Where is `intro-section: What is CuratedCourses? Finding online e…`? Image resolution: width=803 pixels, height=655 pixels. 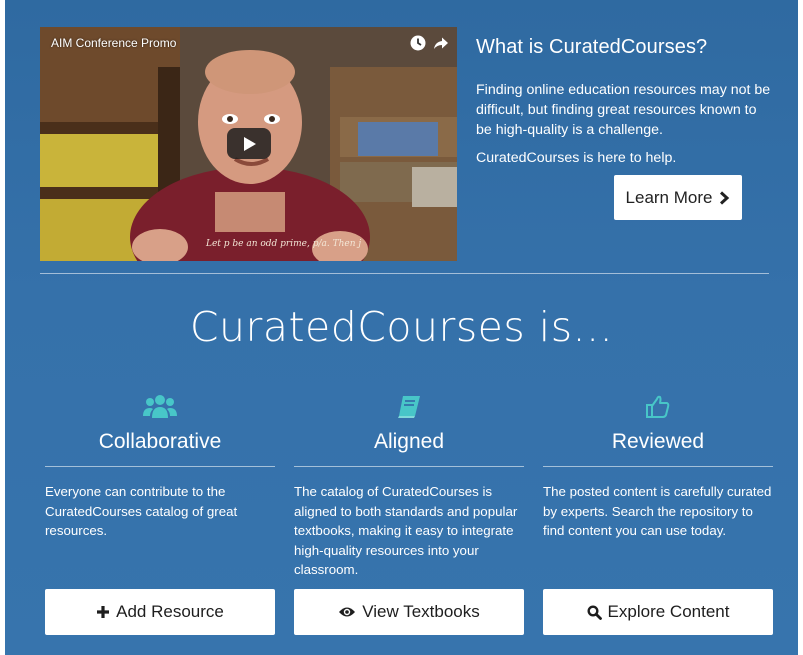
intro-section: What is CuratedCourses? Finding online e… is located at coordinates (626, 101).